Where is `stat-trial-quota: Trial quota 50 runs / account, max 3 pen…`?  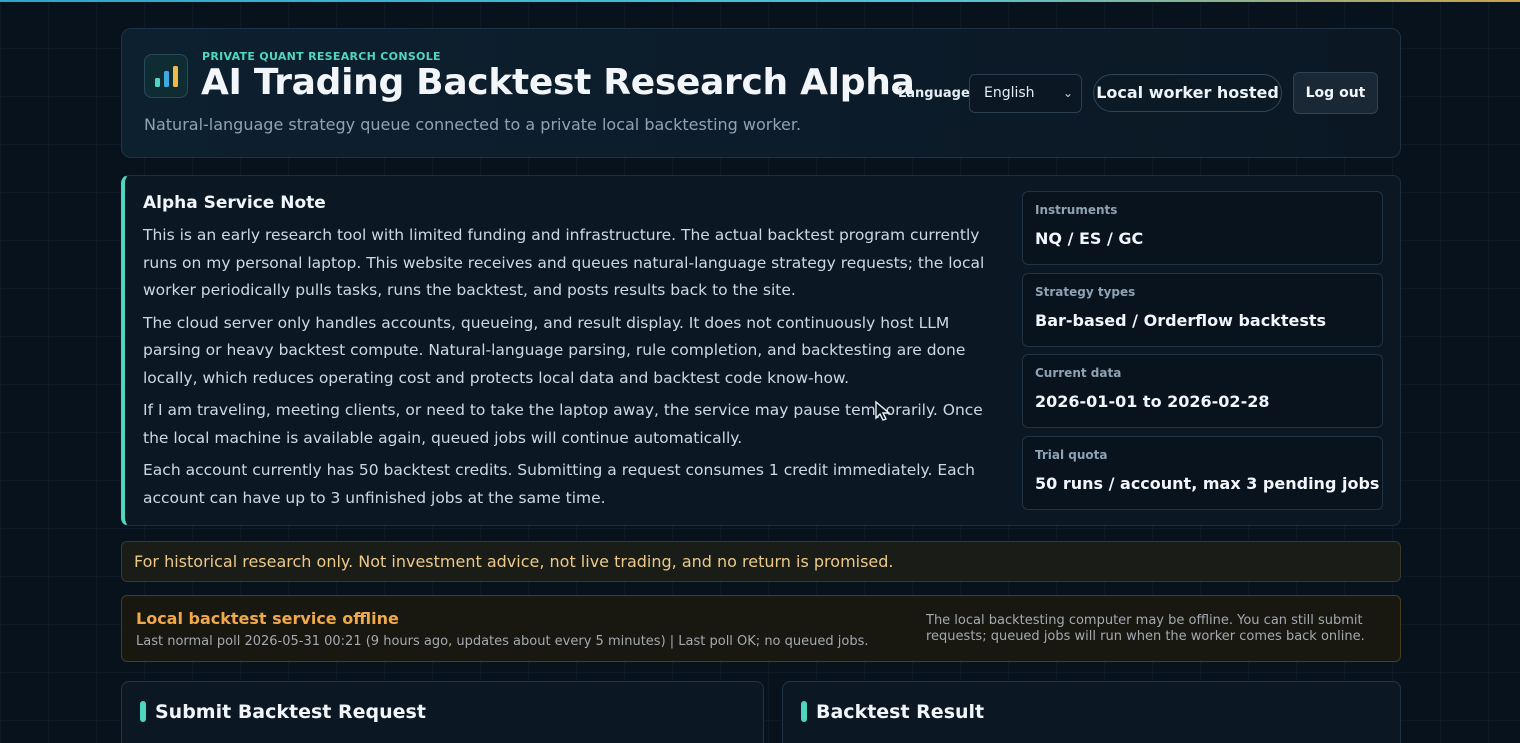 stat-trial-quota: Trial quota 50 runs / account, max 3 pen… is located at coordinates (1202, 473).